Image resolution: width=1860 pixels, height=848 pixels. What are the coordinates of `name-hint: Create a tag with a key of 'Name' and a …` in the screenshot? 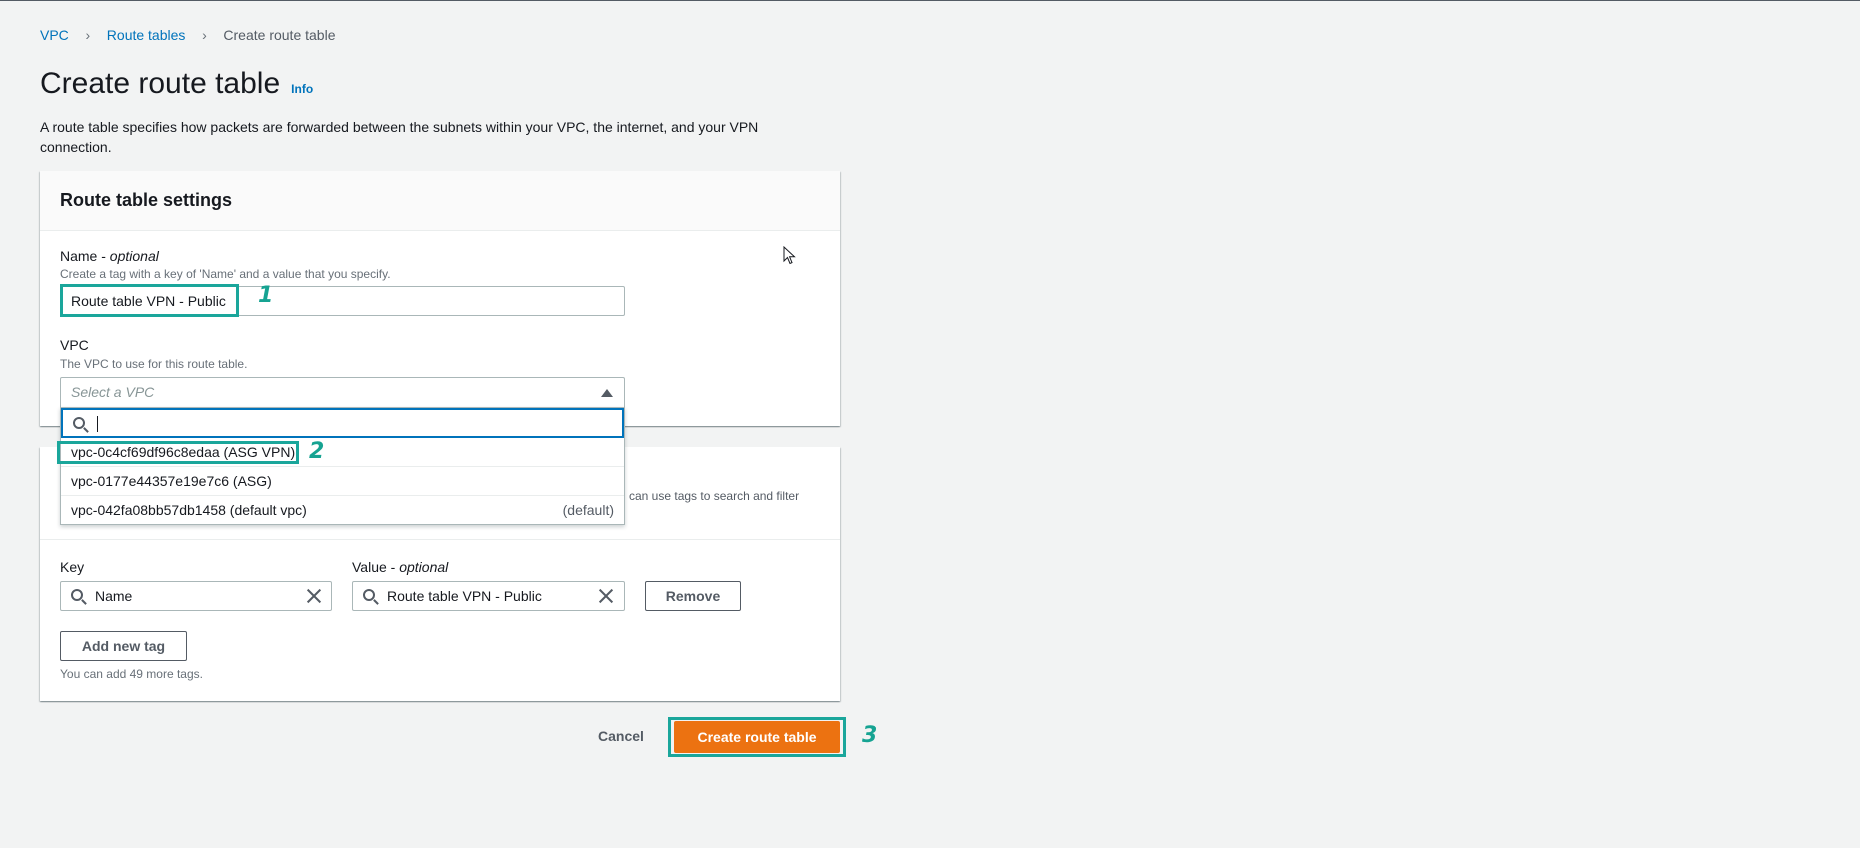 It's located at (225, 274).